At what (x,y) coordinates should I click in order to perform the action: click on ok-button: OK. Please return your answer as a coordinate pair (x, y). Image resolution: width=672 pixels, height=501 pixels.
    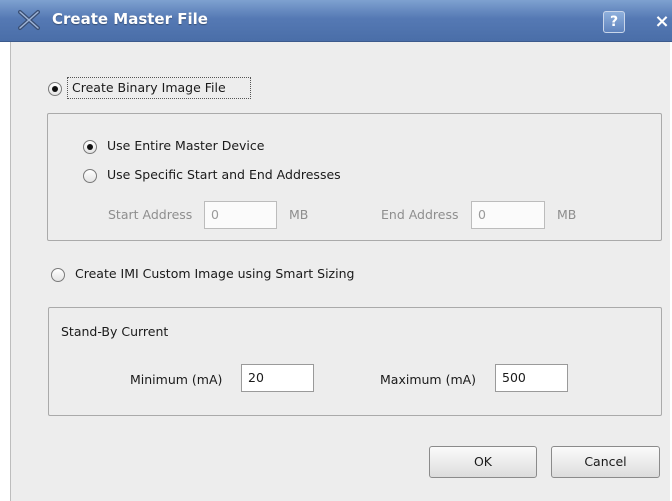
    Looking at the image, I should click on (483, 462).